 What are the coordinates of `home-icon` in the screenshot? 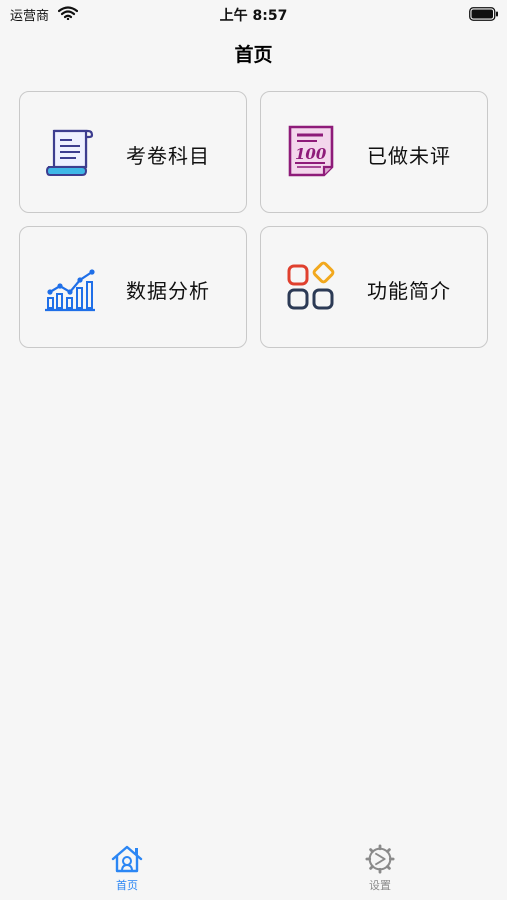 It's located at (127, 859).